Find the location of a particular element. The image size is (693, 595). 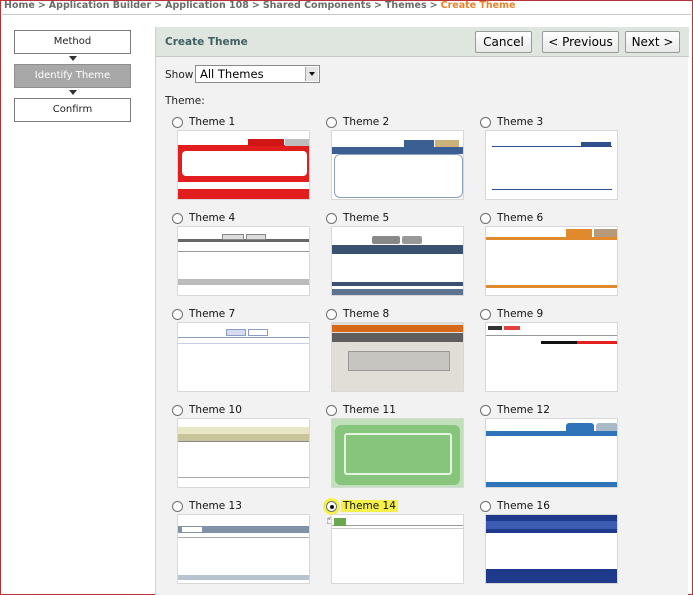

step-identify-theme: Identify Theme is located at coordinates (72, 76).